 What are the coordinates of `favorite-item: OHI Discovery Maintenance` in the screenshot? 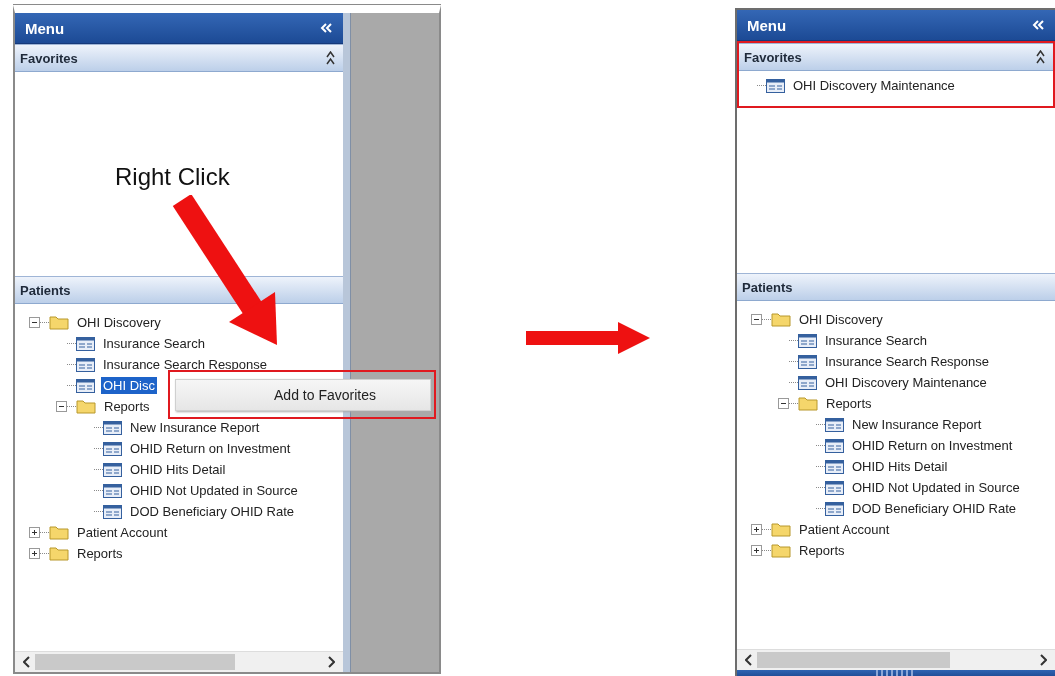 It's located at (874, 85).